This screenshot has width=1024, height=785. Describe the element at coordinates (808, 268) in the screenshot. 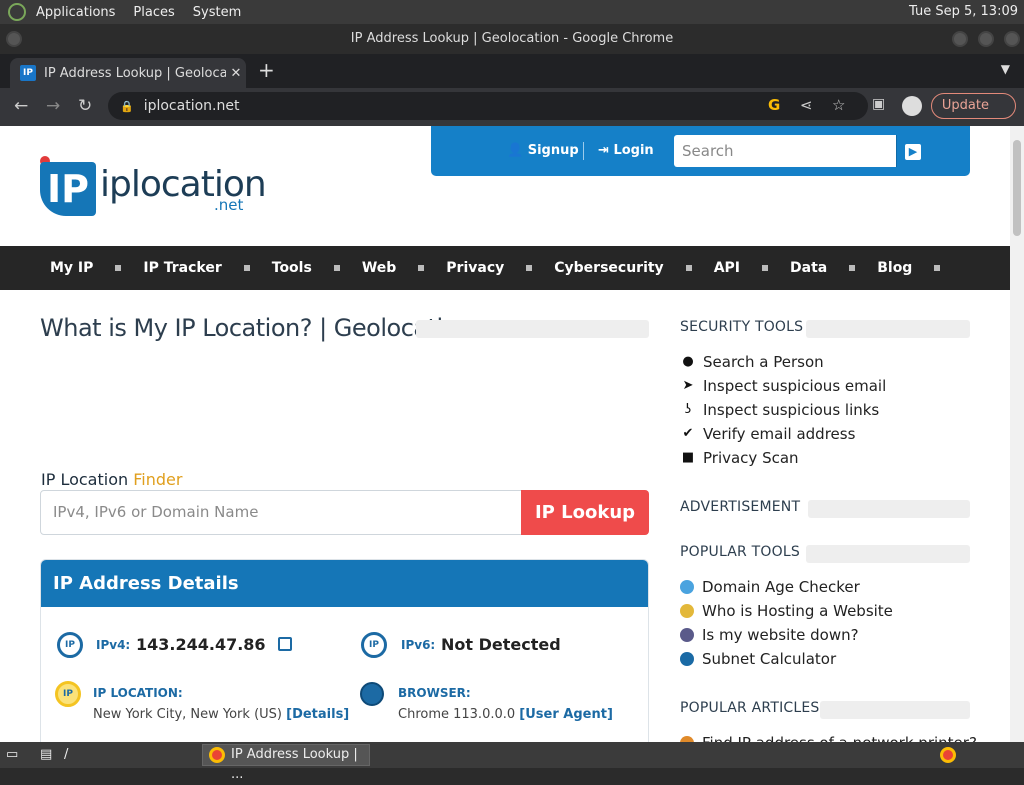

I see `nav-data: Data` at that location.